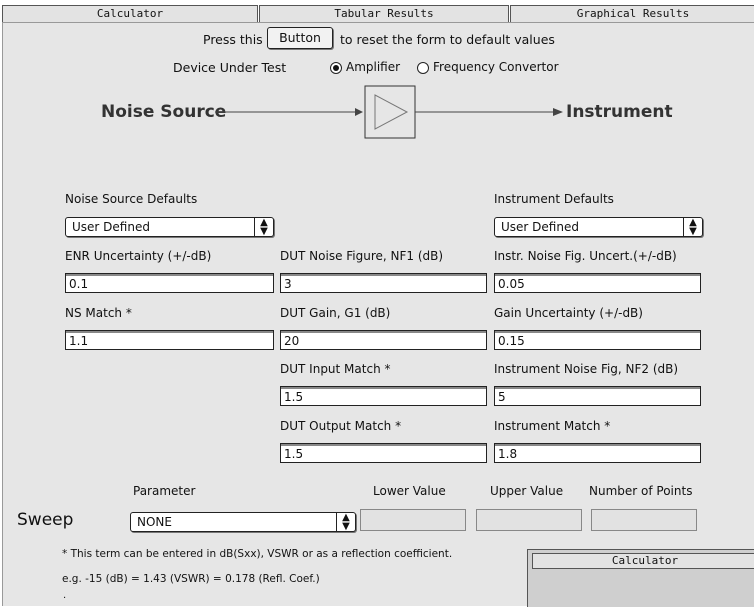 This screenshot has height=607, width=754. I want to click on dut-gain-label: DUT Gain, G1 (dB), so click(335, 313).